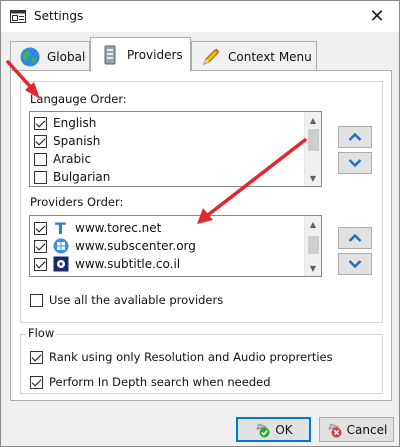 Image resolution: width=400 pixels, height=447 pixels. I want to click on providers-list-scrollbar: ▲ ▼, so click(312, 246).